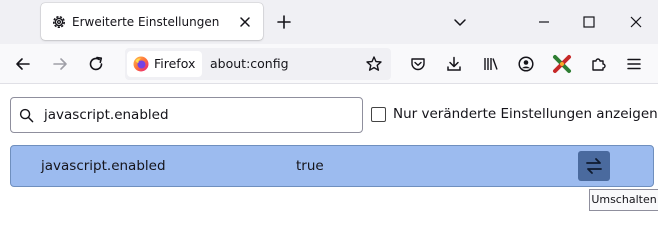  Describe the element at coordinates (491, 64) in the screenshot. I see `library-icon` at that location.